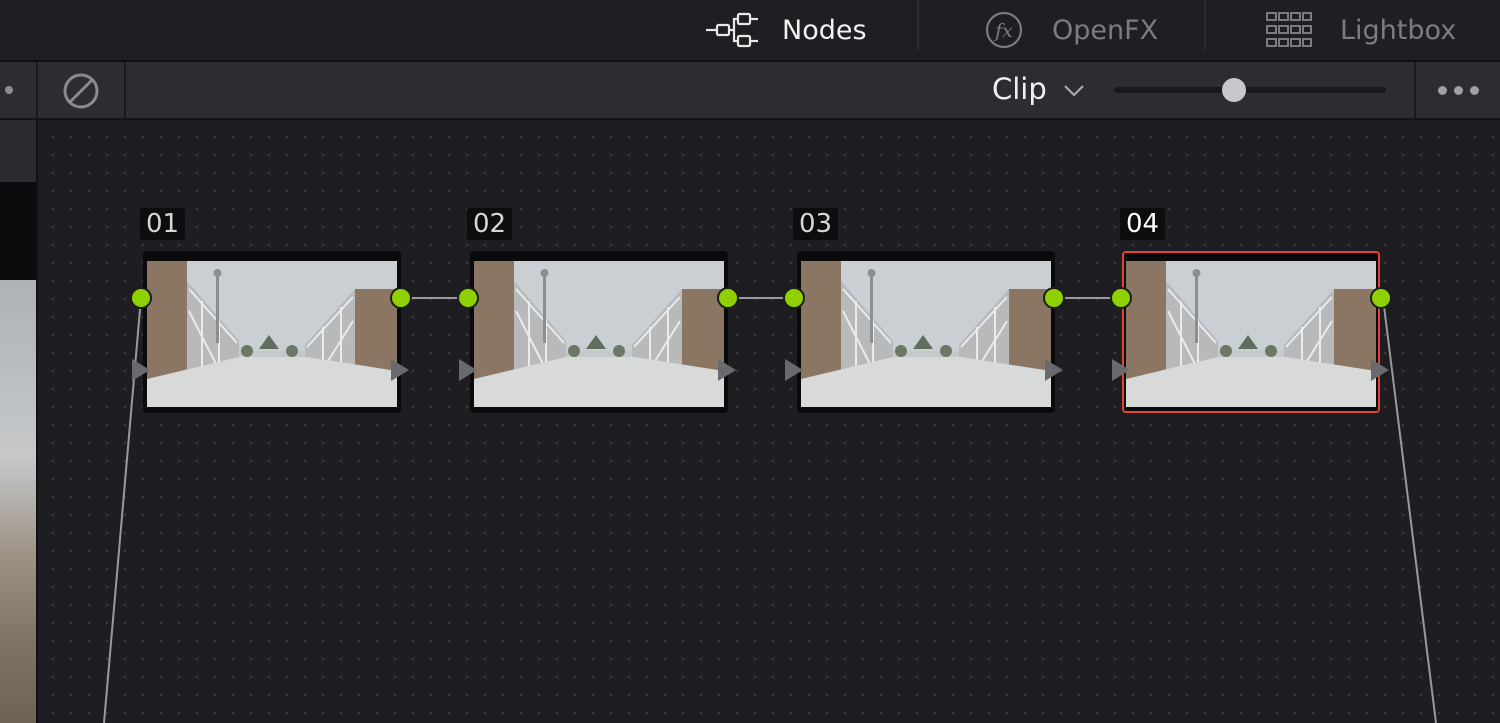 Image resolution: width=1500 pixels, height=723 pixels. Describe the element at coordinates (81, 91) in the screenshot. I see `bypass-icon` at that location.